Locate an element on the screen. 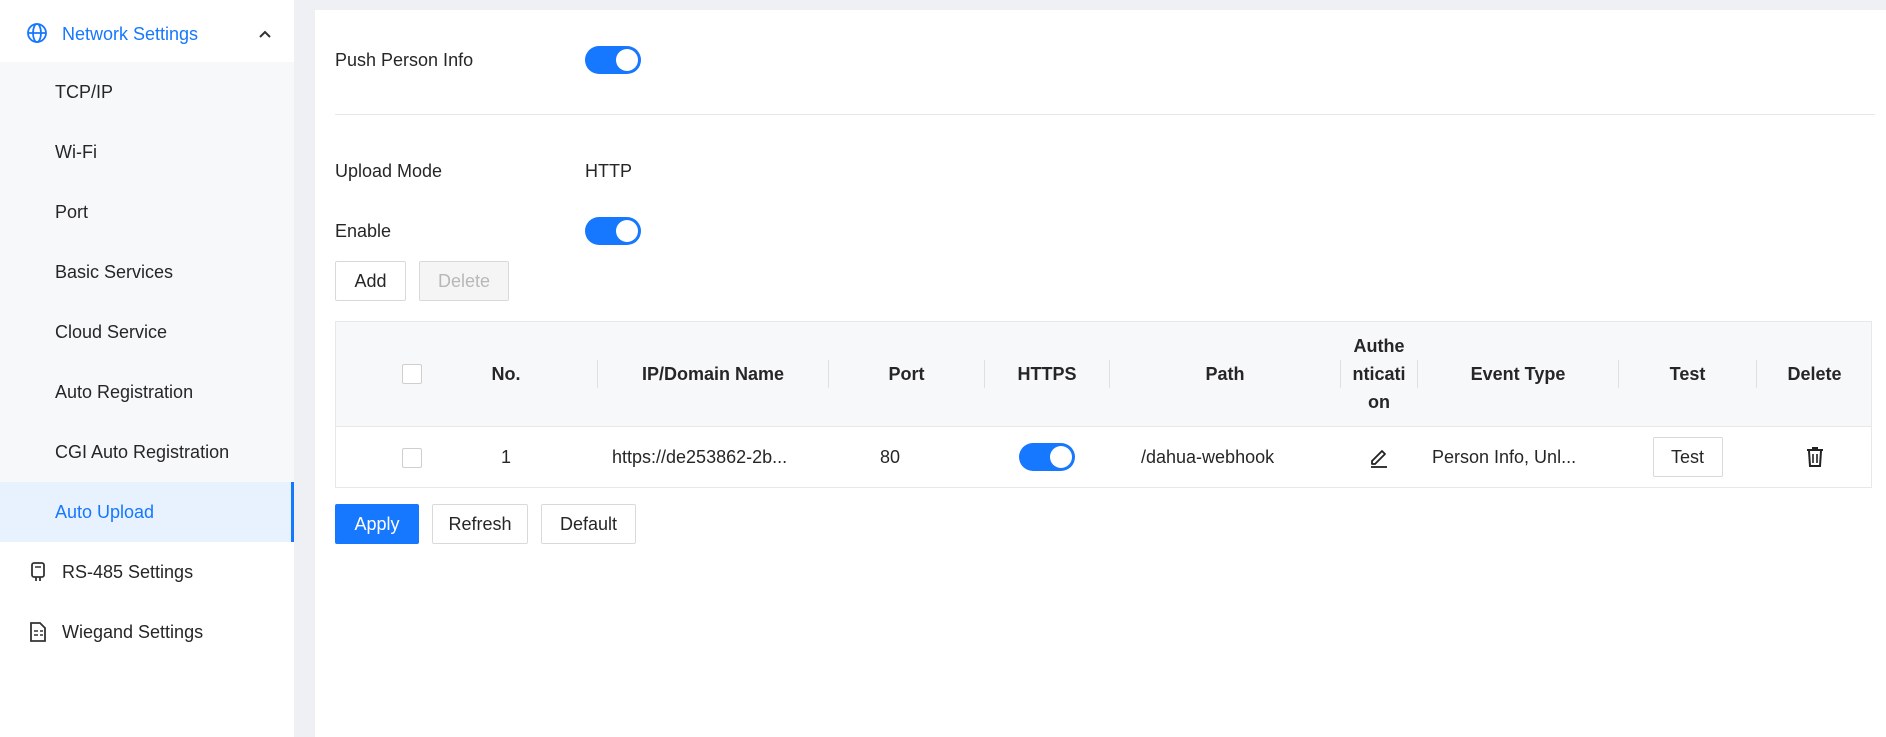  chevron-up-icon is located at coordinates (265, 34).